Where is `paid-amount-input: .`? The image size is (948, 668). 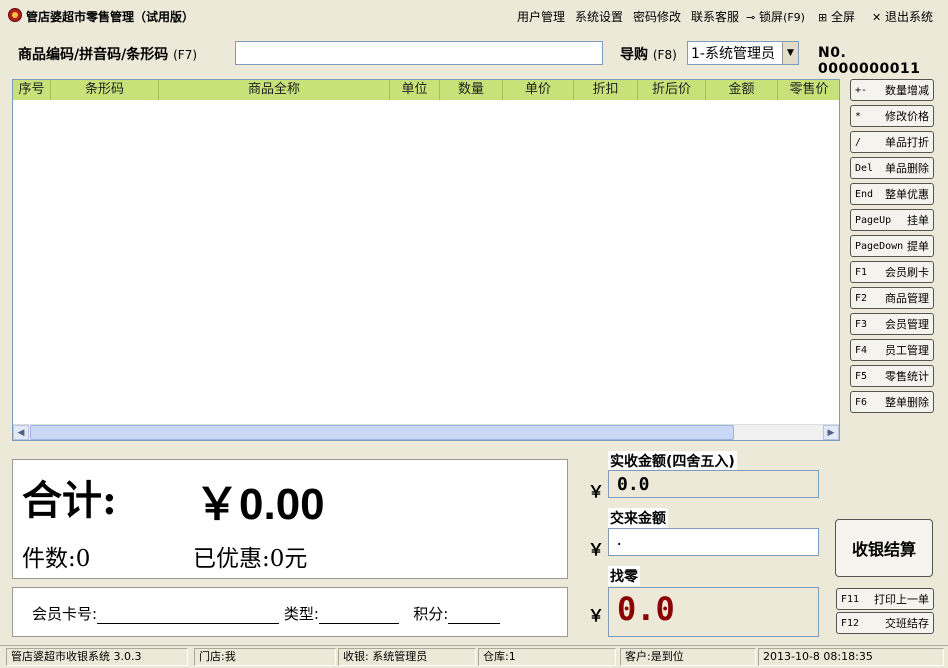
paid-amount-input: . is located at coordinates (713, 542).